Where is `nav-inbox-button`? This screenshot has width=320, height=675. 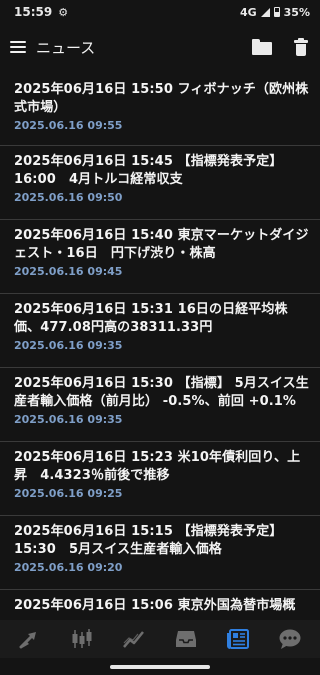 nav-inbox-button is located at coordinates (186, 639).